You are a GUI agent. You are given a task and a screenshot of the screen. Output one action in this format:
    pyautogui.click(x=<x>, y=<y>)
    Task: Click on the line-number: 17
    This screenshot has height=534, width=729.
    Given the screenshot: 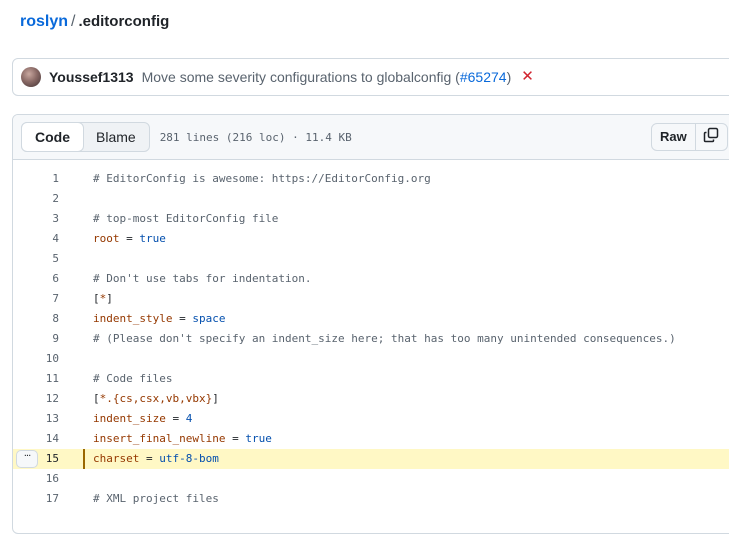 What is the action you would take?
    pyautogui.click(x=36, y=499)
    